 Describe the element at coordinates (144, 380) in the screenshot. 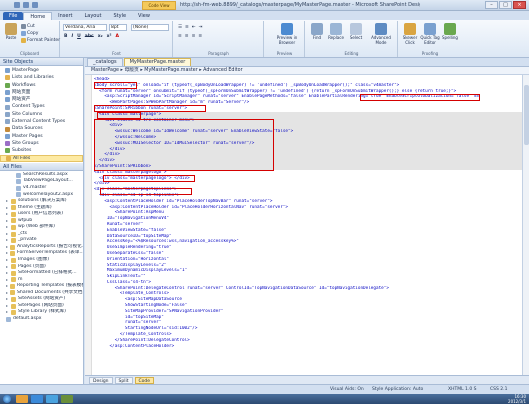

I see `code-view-button: Code` at that location.